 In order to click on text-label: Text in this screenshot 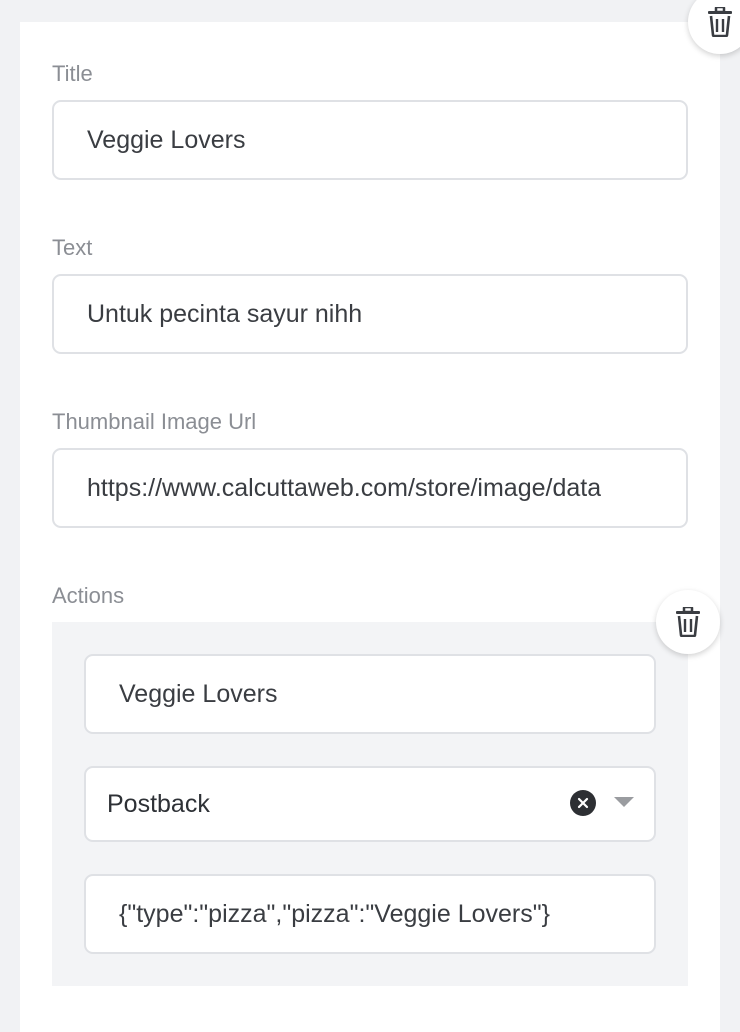, I will do `click(72, 247)`.